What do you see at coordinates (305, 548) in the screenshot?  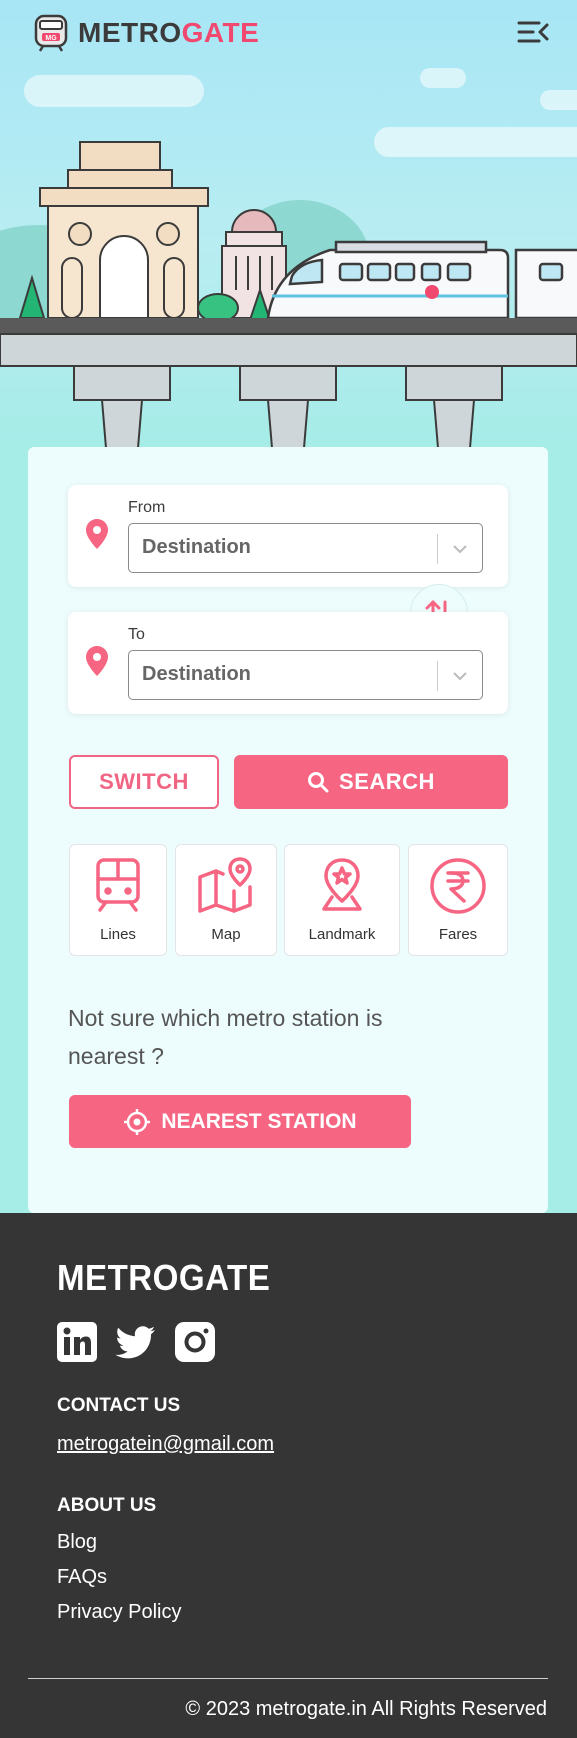 I see `from-select: Destination` at bounding box center [305, 548].